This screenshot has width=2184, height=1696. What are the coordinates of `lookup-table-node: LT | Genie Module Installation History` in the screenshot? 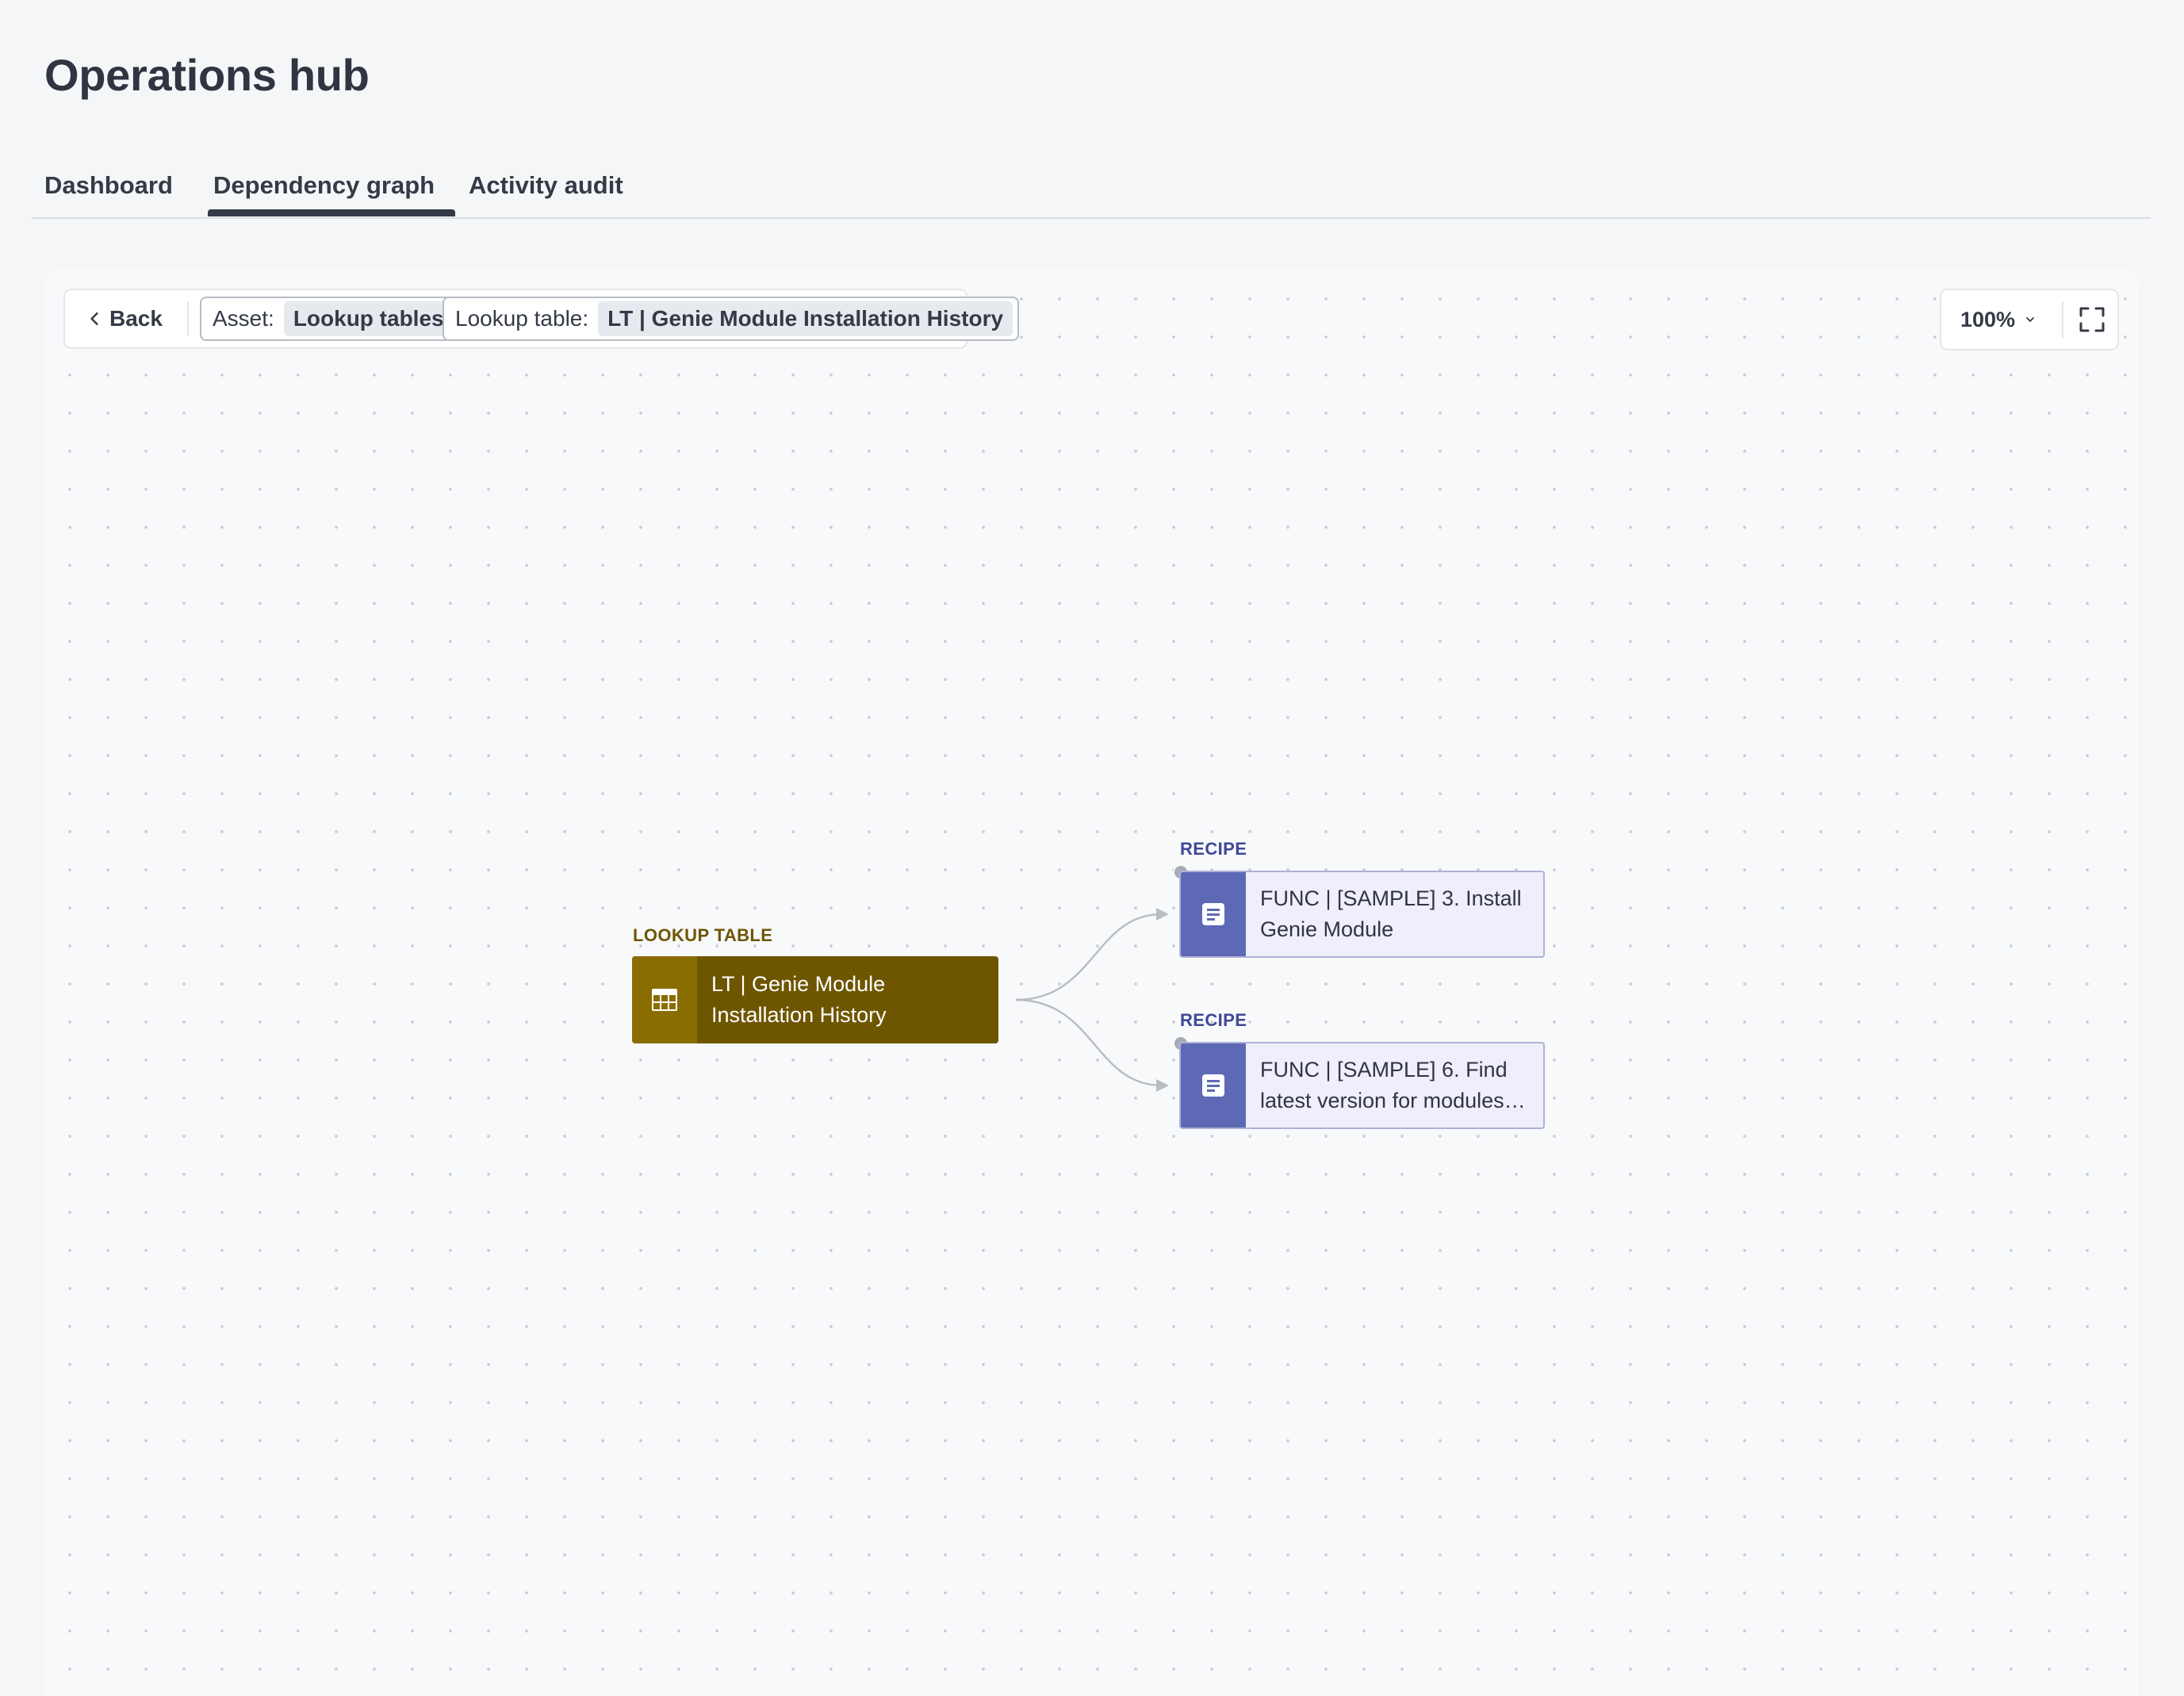 It's located at (815, 1000).